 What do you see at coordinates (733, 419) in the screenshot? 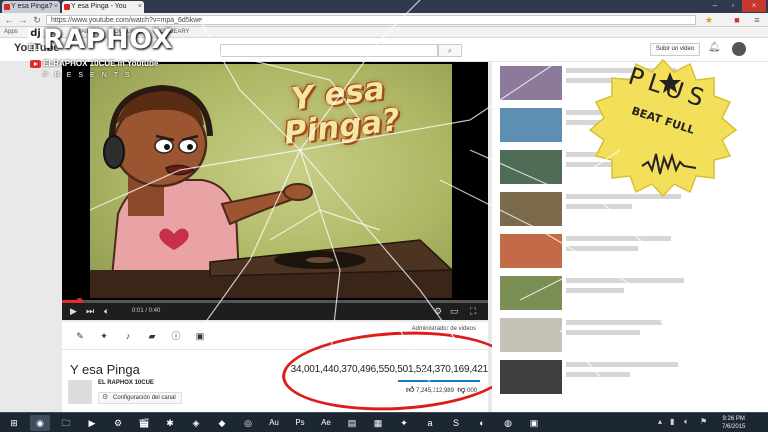
I see `clock-time: 9:26 PM` at bounding box center [733, 419].